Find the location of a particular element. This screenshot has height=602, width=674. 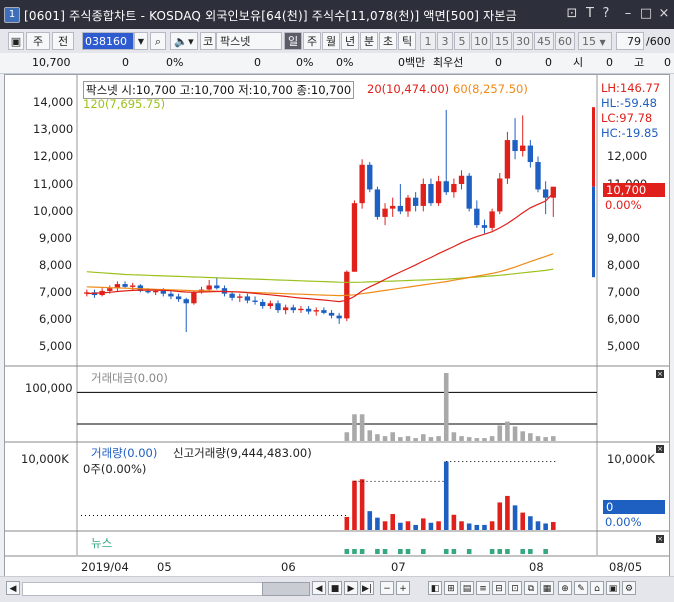

chevron-down-icon: ▼ is located at coordinates (141, 41).